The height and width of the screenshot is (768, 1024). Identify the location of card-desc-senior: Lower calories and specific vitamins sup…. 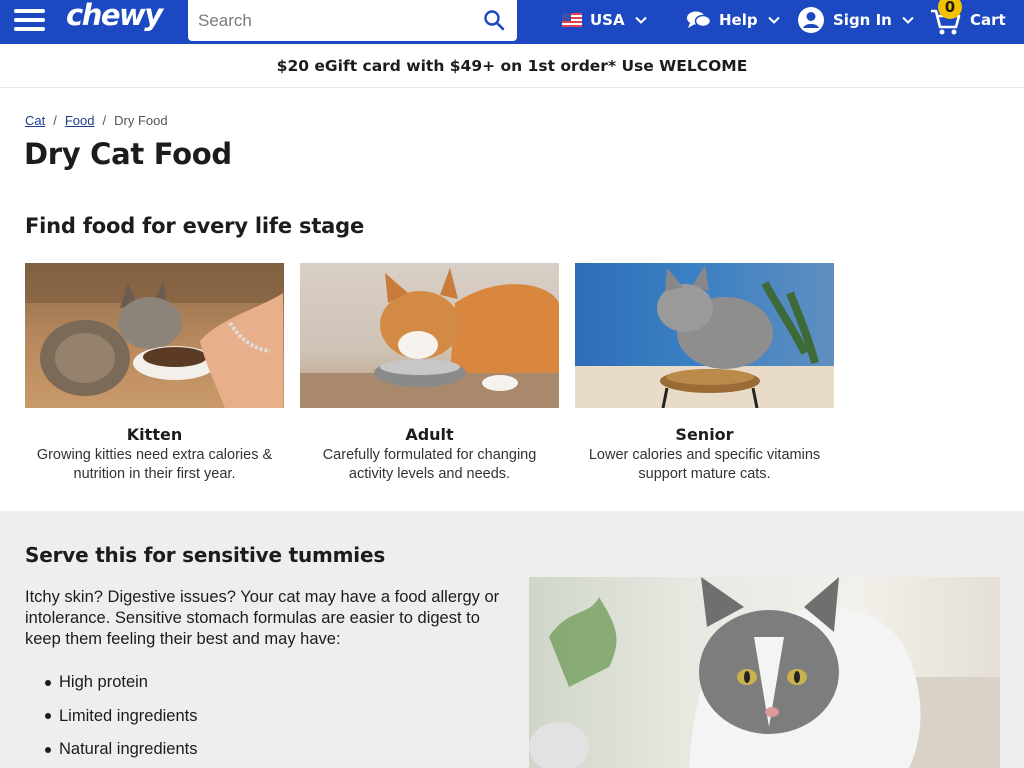
(704, 464).